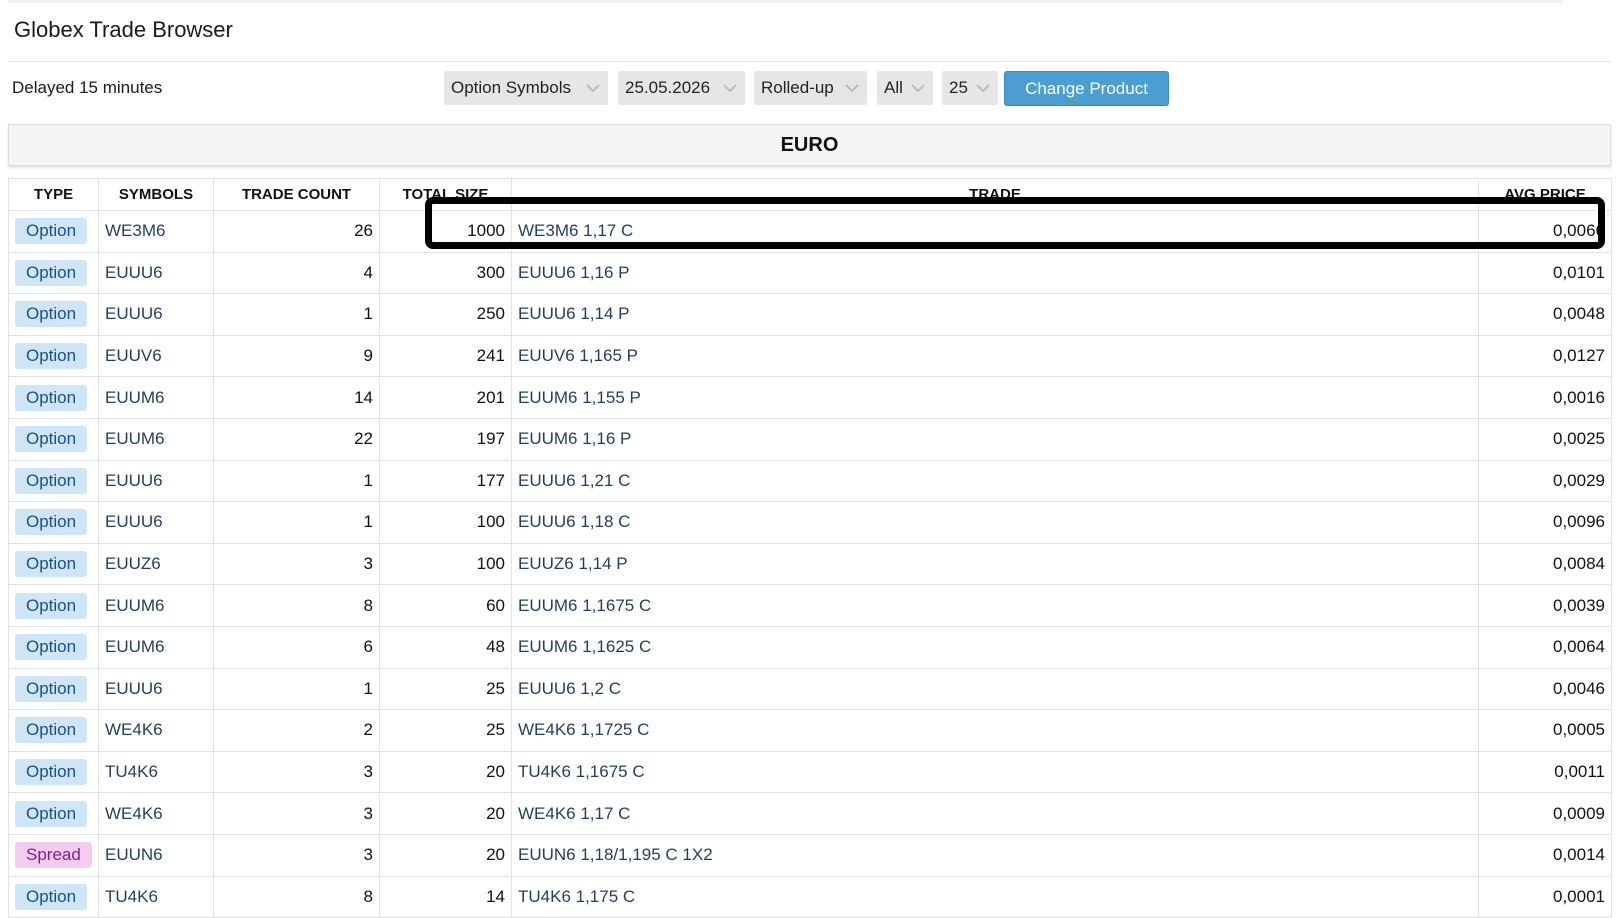 The width and height of the screenshot is (1621, 918). Describe the element at coordinates (156, 194) in the screenshot. I see `col-header-symbols: SYMBOLS` at that location.